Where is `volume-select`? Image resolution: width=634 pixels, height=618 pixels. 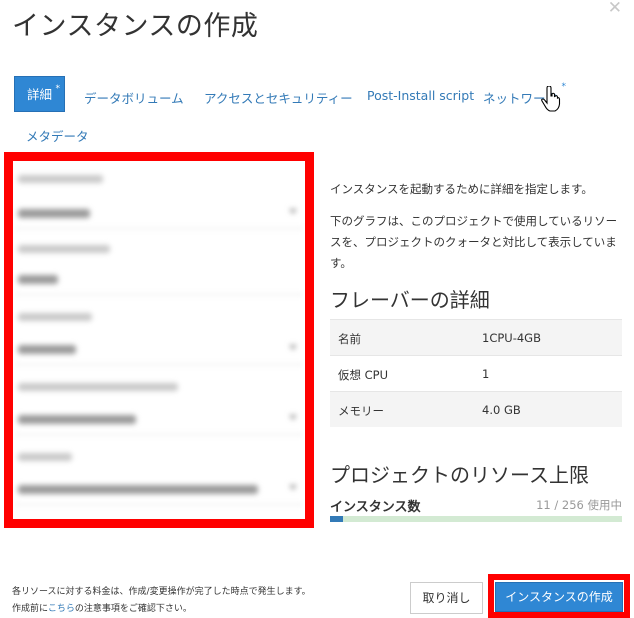 volume-select is located at coordinates (159, 490).